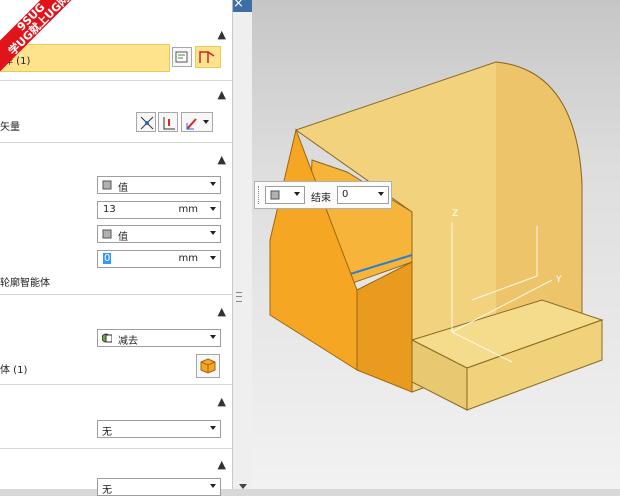 The image size is (620, 496). I want to click on end-distance-value: 0, so click(107, 258).